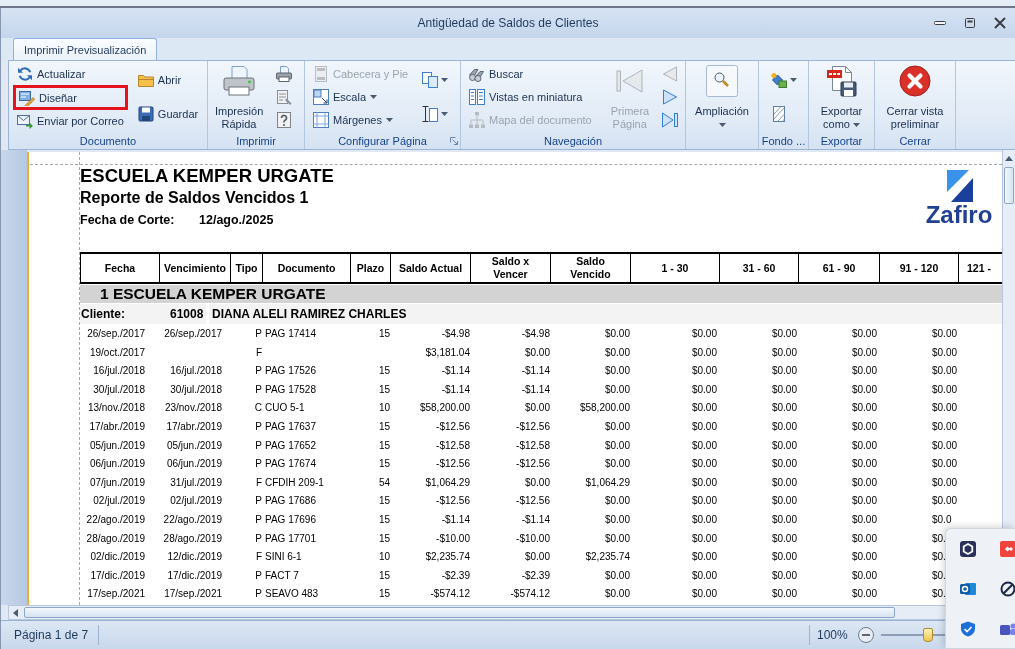 The width and height of the screenshot is (1015, 649). I want to click on save-button: Guardar, so click(168, 113).